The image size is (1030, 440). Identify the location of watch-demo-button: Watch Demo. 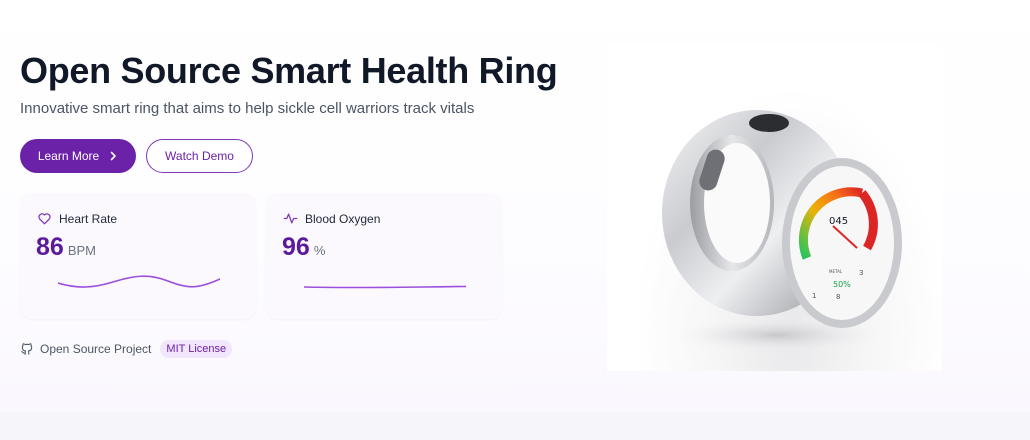
(199, 156).